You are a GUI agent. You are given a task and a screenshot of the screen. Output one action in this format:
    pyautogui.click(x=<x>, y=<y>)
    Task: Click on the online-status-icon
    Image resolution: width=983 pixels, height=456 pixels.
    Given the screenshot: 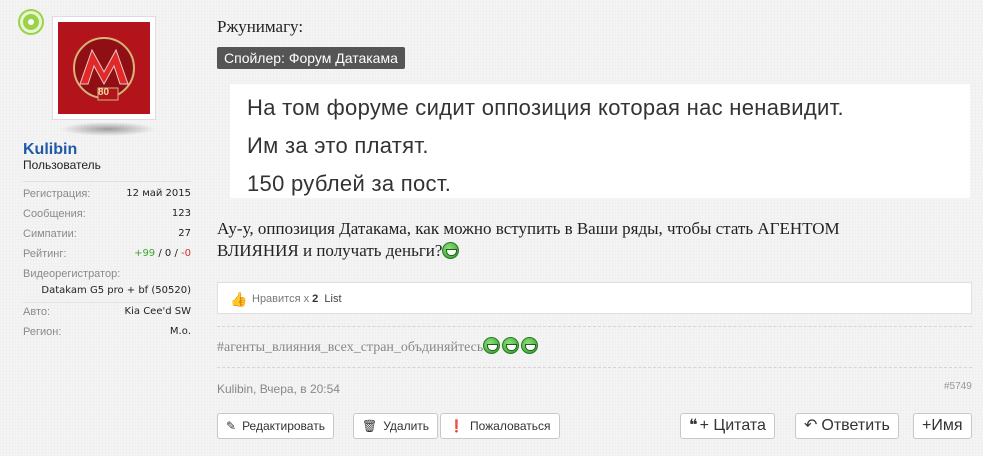 What is the action you would take?
    pyautogui.click(x=31, y=22)
    